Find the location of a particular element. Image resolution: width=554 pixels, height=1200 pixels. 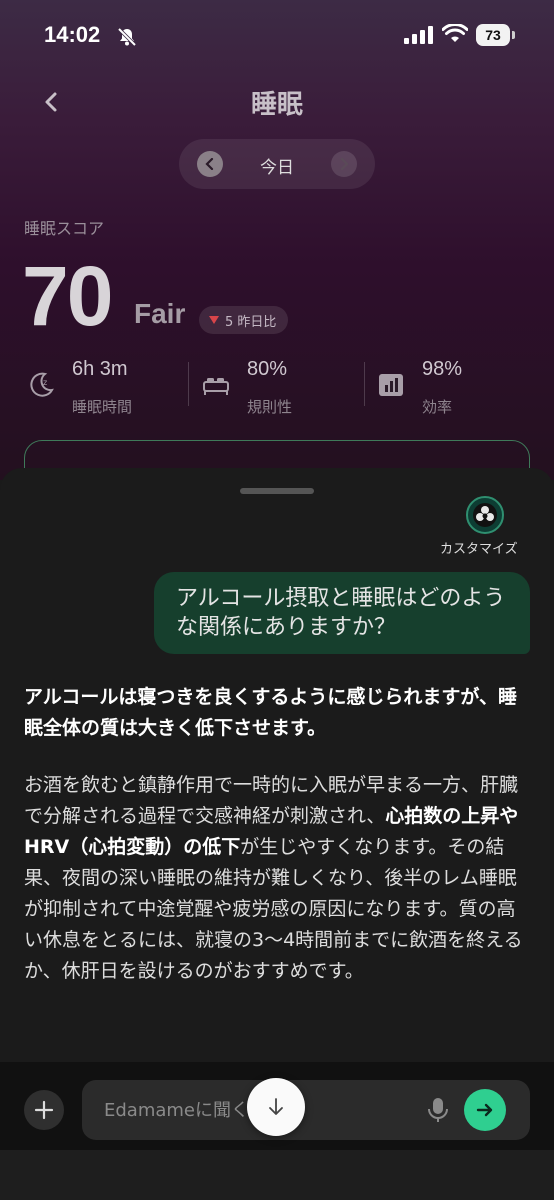

plus-icon is located at coordinates (44, 1110).